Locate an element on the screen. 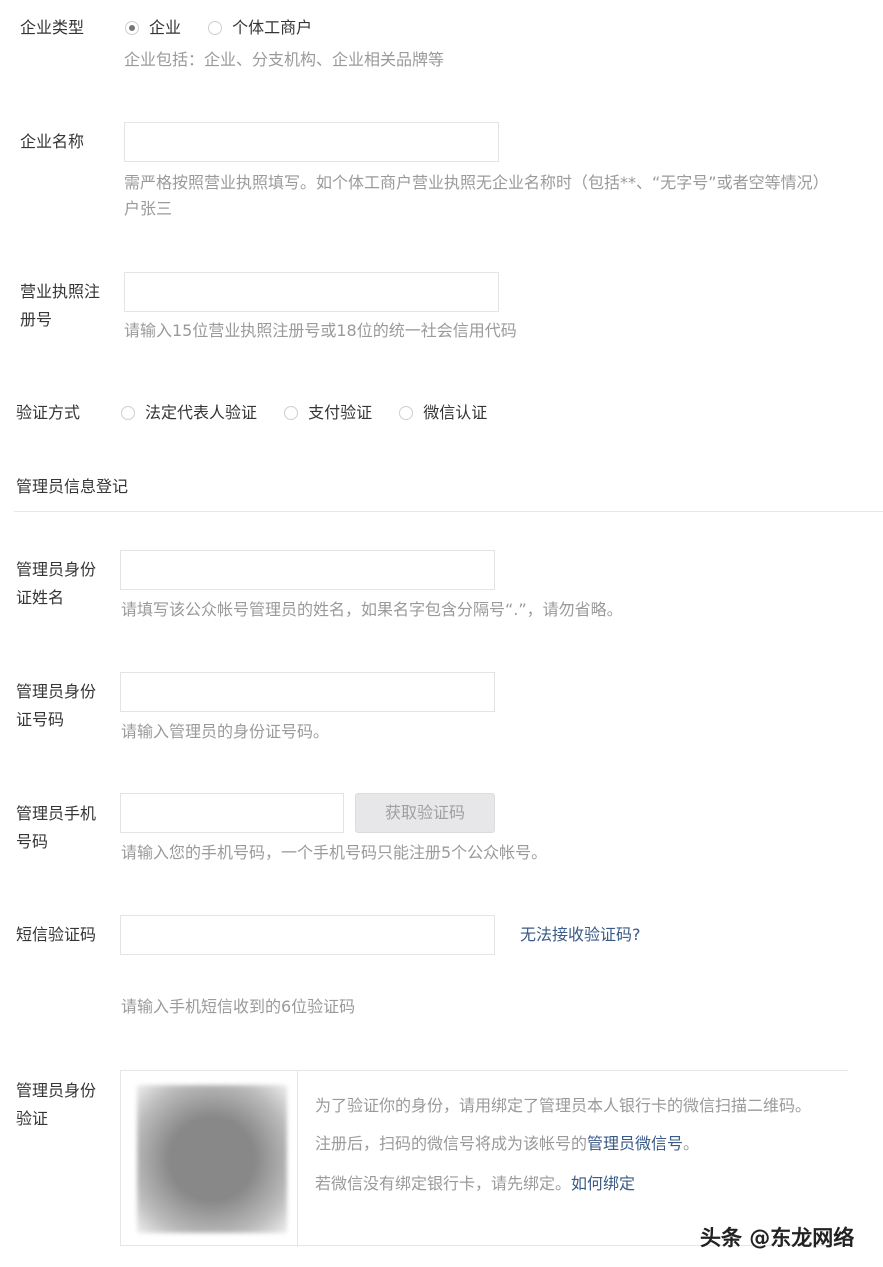 The image size is (883, 1267). qr-line-2-end: 。 is located at coordinates (691, 1143).